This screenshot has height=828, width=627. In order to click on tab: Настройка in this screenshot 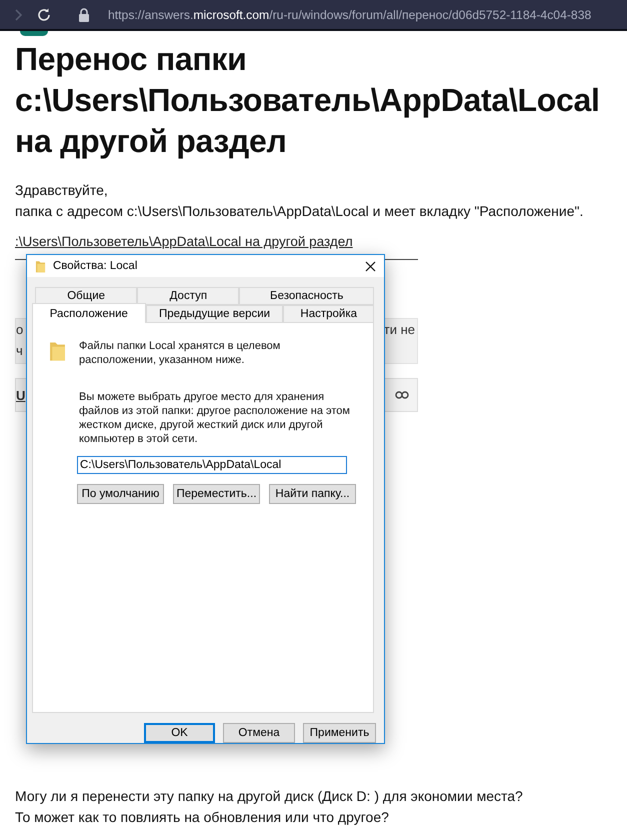, I will do `click(328, 314)`.